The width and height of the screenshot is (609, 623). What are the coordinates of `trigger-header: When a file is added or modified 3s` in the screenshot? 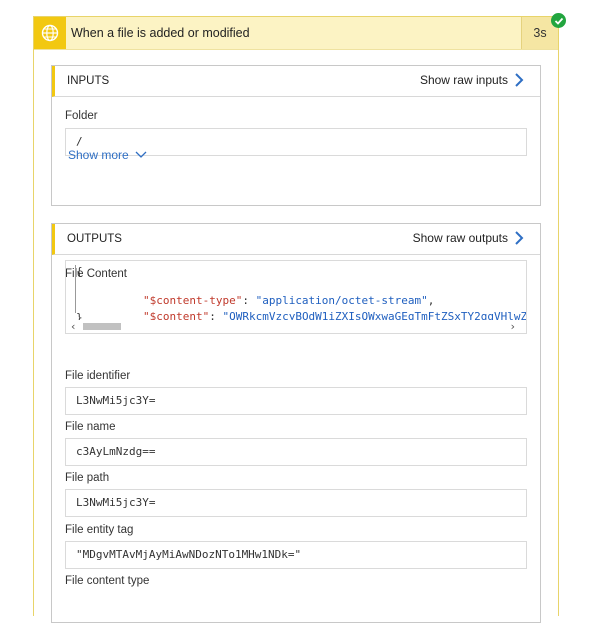 It's located at (296, 33).